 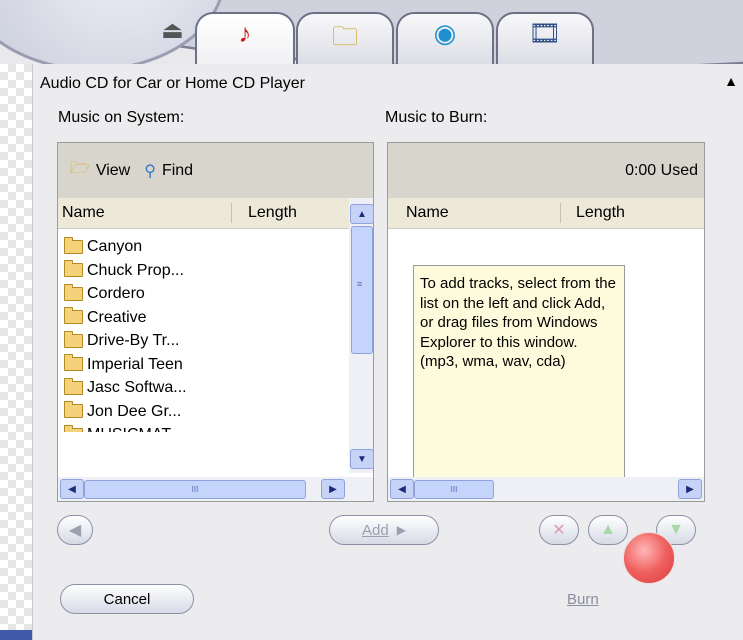 I want to click on list-item: Cordero, so click(x=125, y=294).